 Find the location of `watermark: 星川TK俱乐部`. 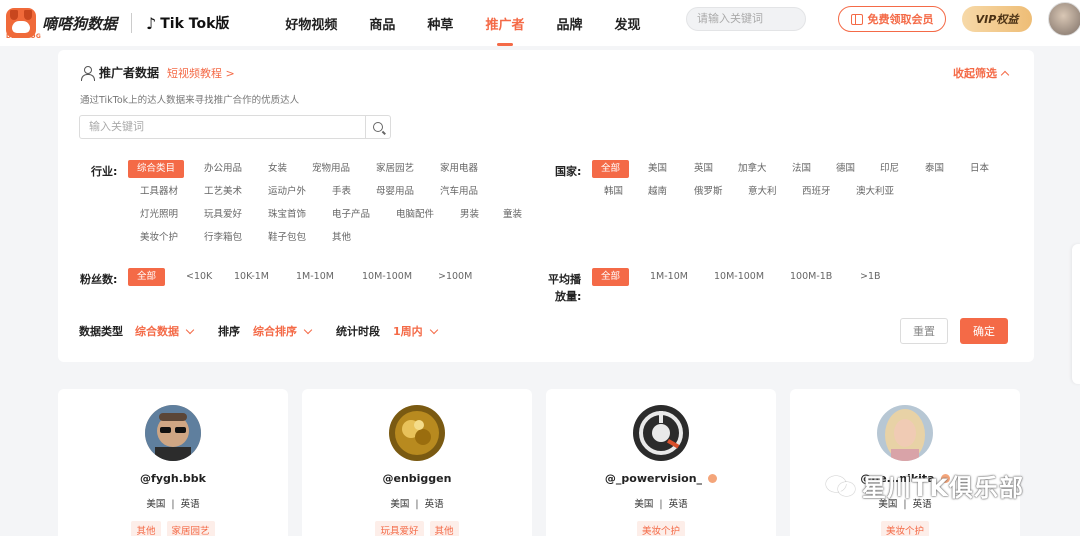

watermark: 星川TK俱乐部 is located at coordinates (925, 485).